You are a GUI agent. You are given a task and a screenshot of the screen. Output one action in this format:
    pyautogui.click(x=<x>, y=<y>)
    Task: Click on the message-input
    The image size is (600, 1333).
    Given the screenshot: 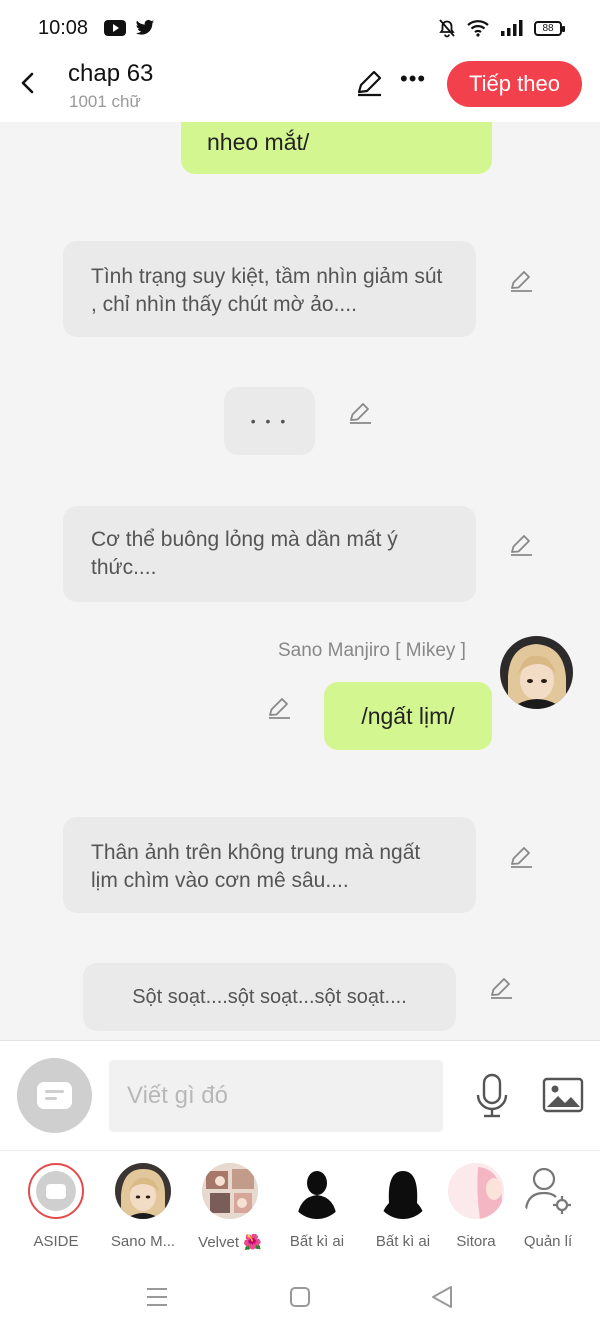 What is the action you would take?
    pyautogui.click(x=276, y=1096)
    